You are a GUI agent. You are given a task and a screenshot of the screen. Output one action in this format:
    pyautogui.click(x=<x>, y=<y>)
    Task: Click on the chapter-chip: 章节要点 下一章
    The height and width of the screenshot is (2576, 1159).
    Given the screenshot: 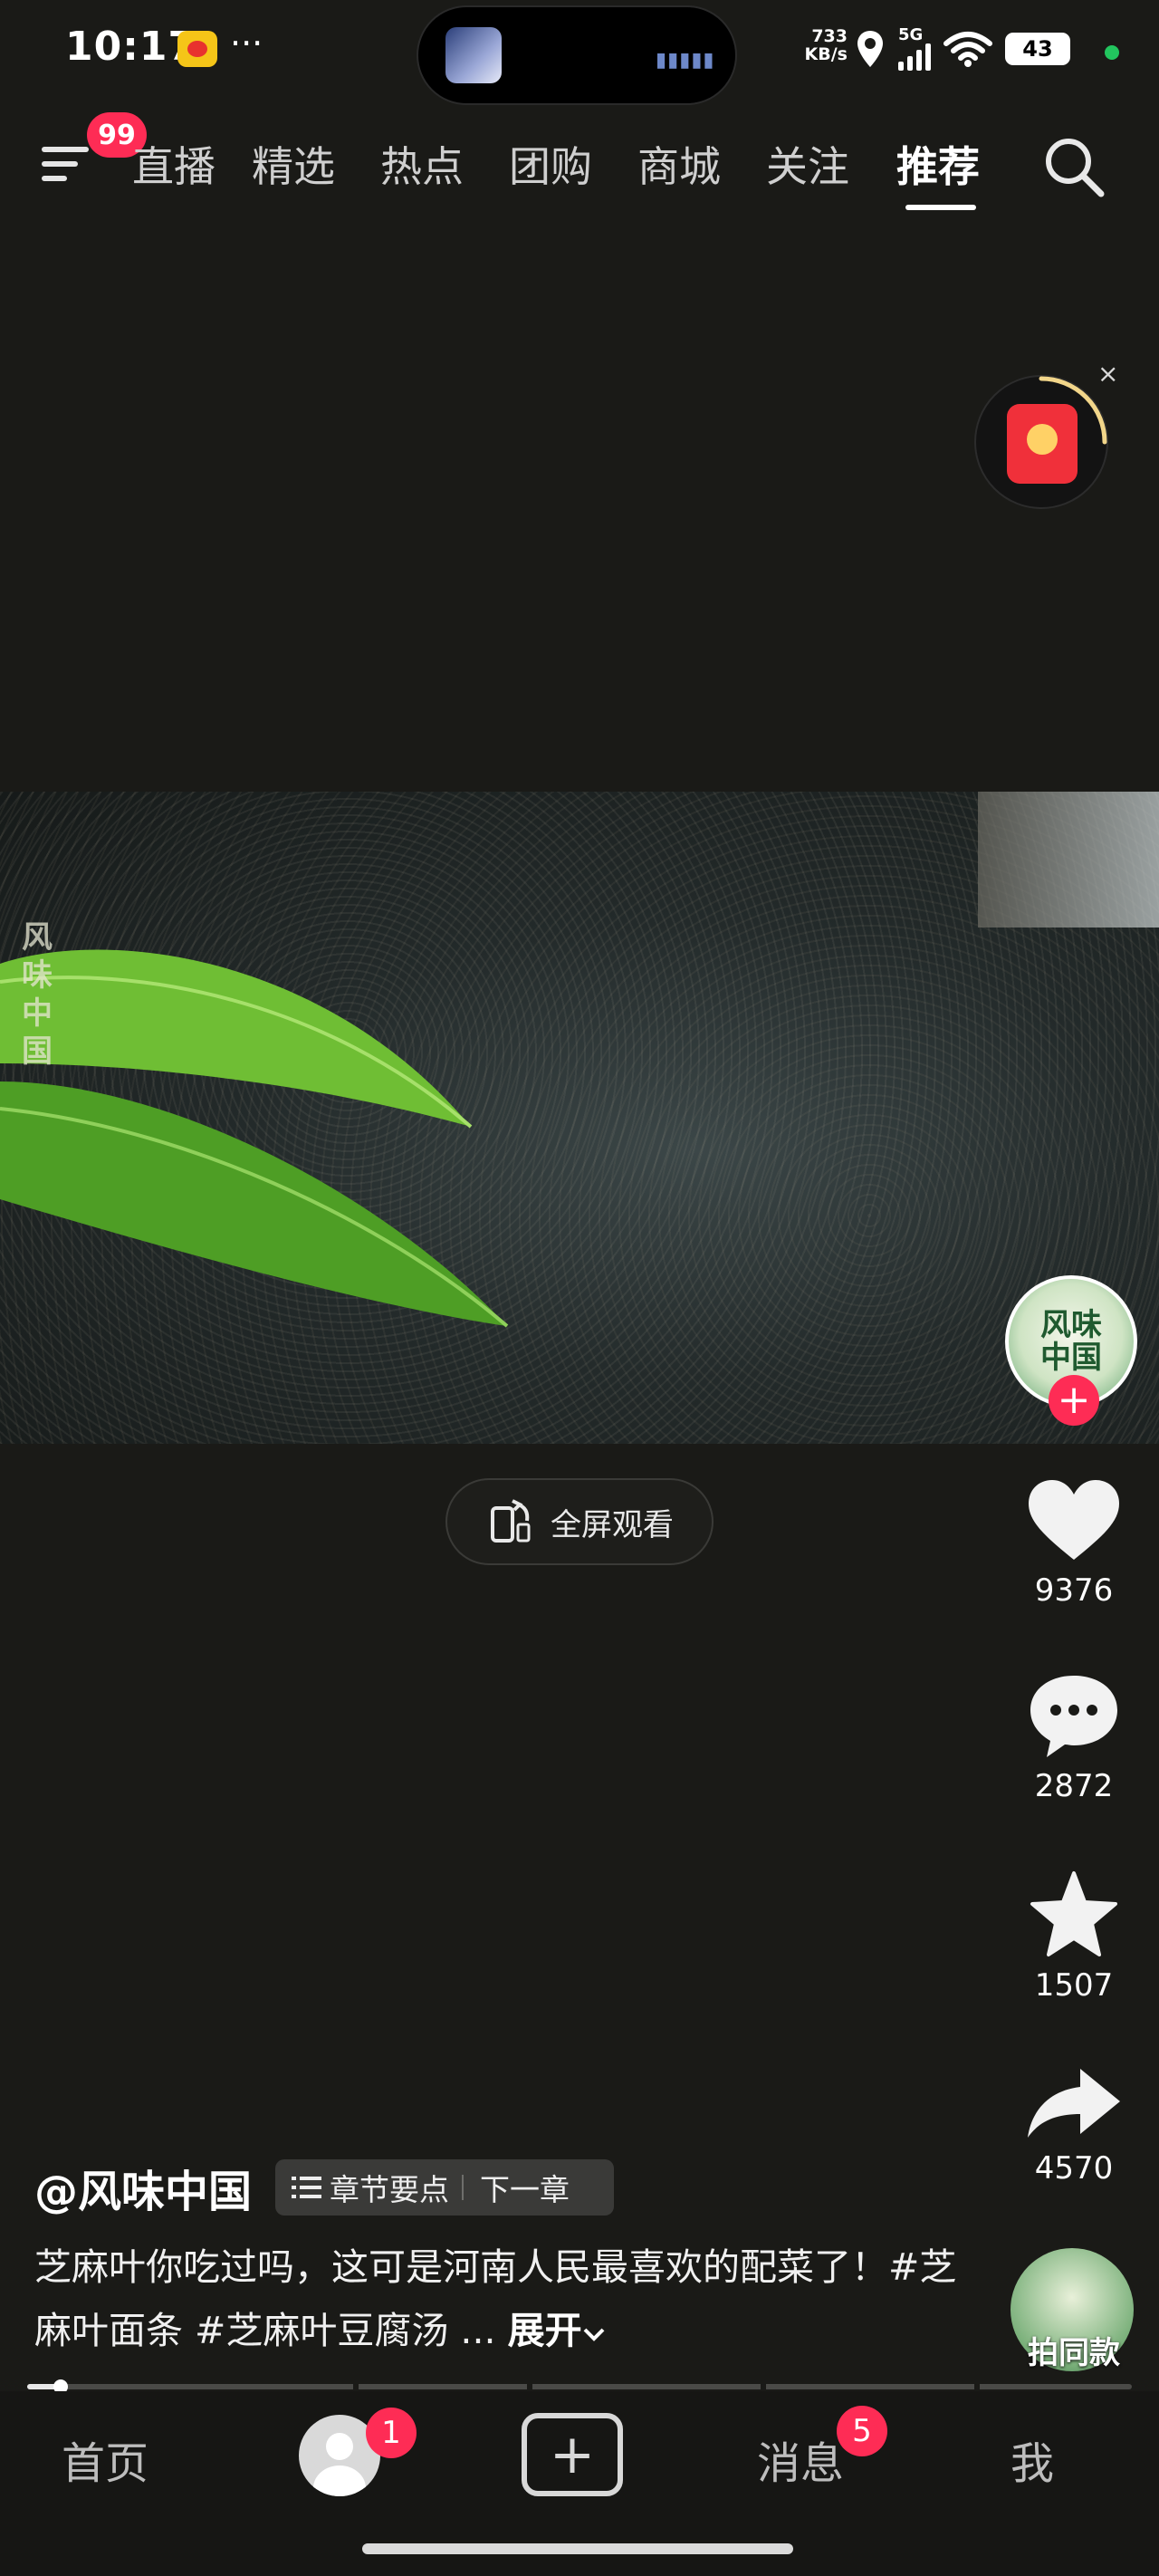 What is the action you would take?
    pyautogui.click(x=445, y=2187)
    